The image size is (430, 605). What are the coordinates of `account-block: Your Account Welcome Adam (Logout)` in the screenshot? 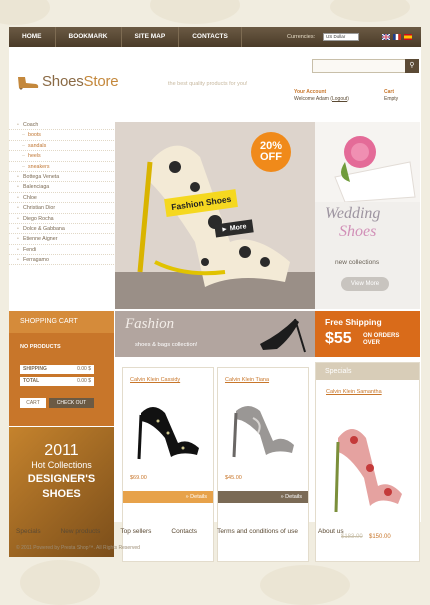 It's located at (321, 96).